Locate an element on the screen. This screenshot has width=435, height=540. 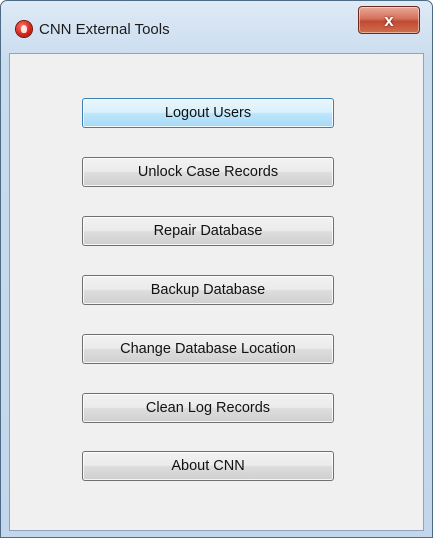
title-bar: CNN External Tools x is located at coordinates (216, 27).